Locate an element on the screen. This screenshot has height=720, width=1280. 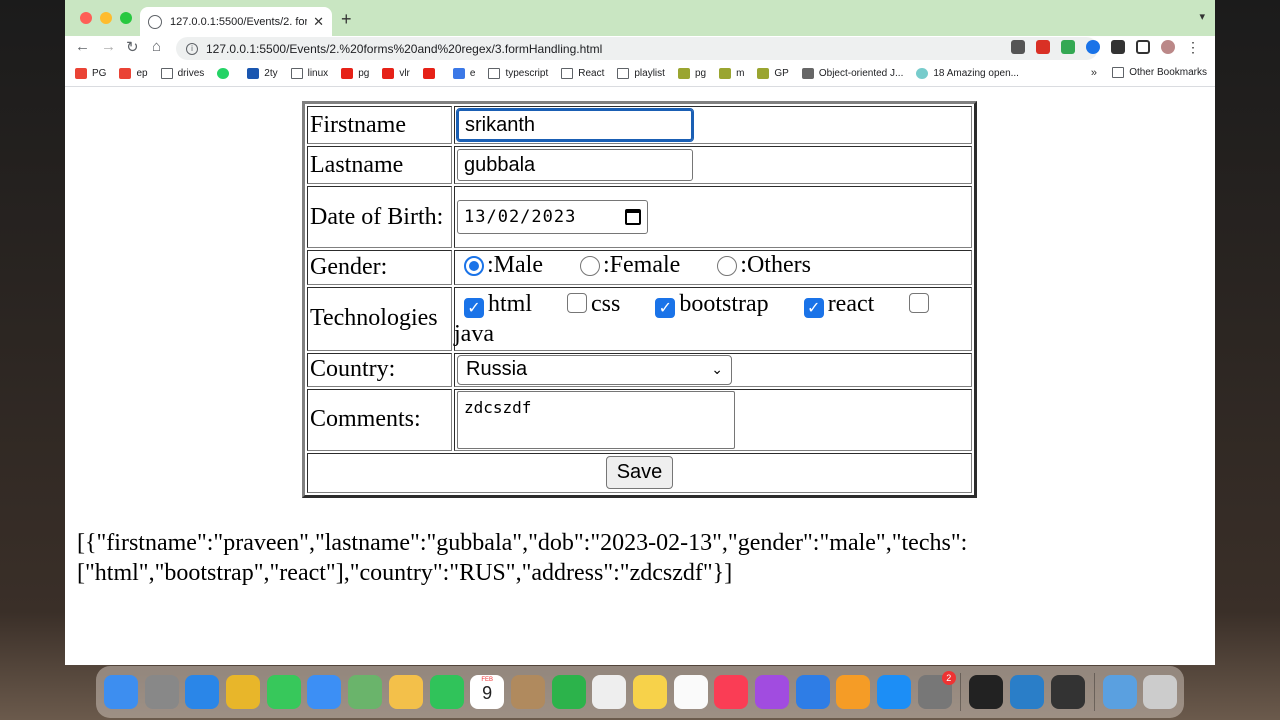
calendar-icon is located at coordinates (633, 217).